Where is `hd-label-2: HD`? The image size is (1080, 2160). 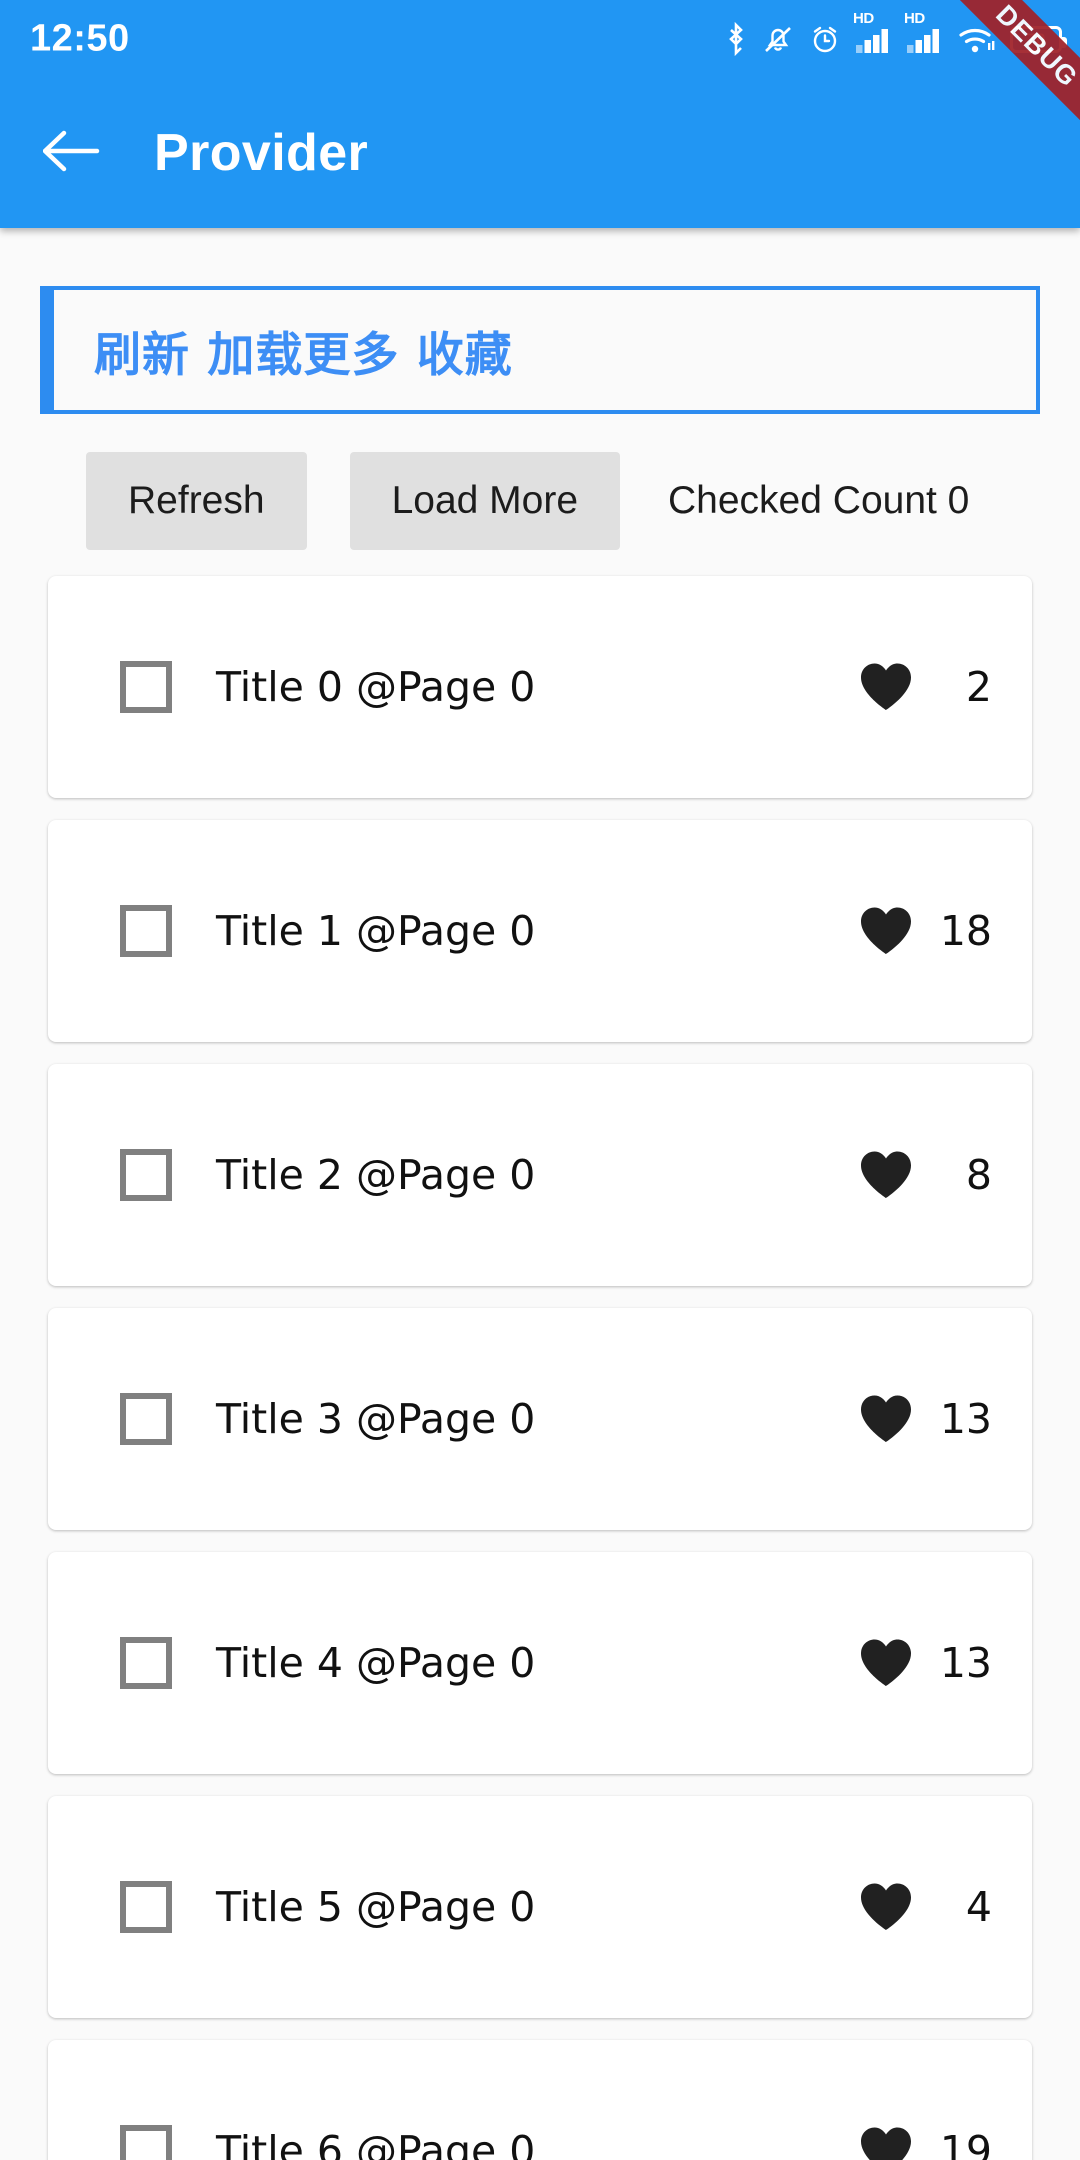
hd-label-2: HD is located at coordinates (914, 18).